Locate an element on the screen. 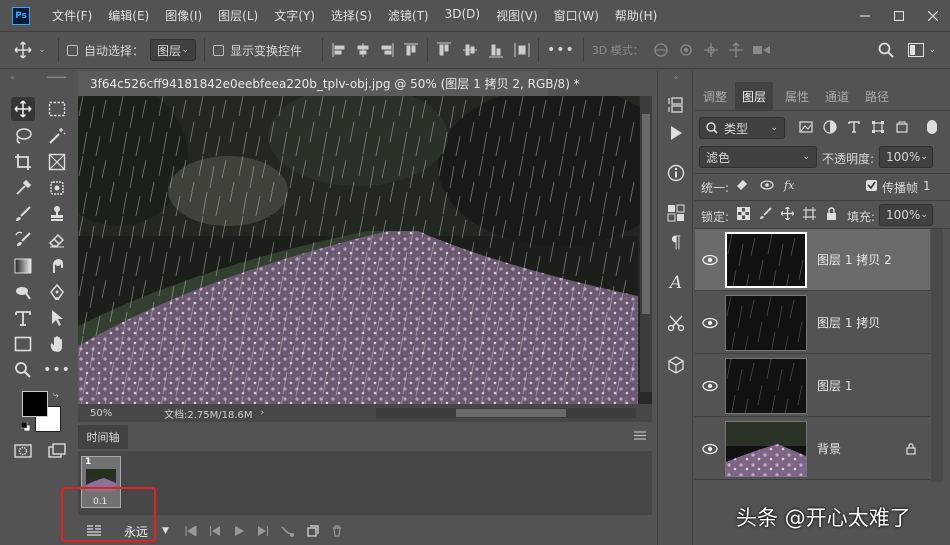 The width and height of the screenshot is (950, 545). brush-tool is located at coordinates (23, 214).